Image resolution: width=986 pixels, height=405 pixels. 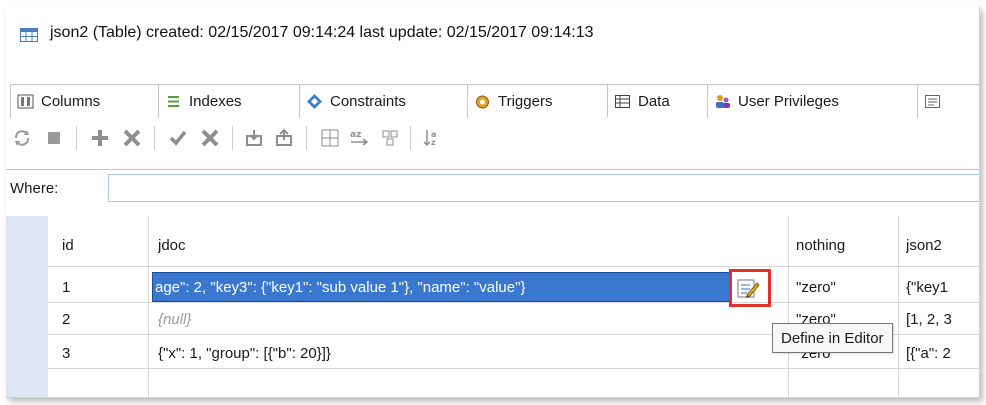 I want to click on sort-icon: az, so click(x=360, y=138).